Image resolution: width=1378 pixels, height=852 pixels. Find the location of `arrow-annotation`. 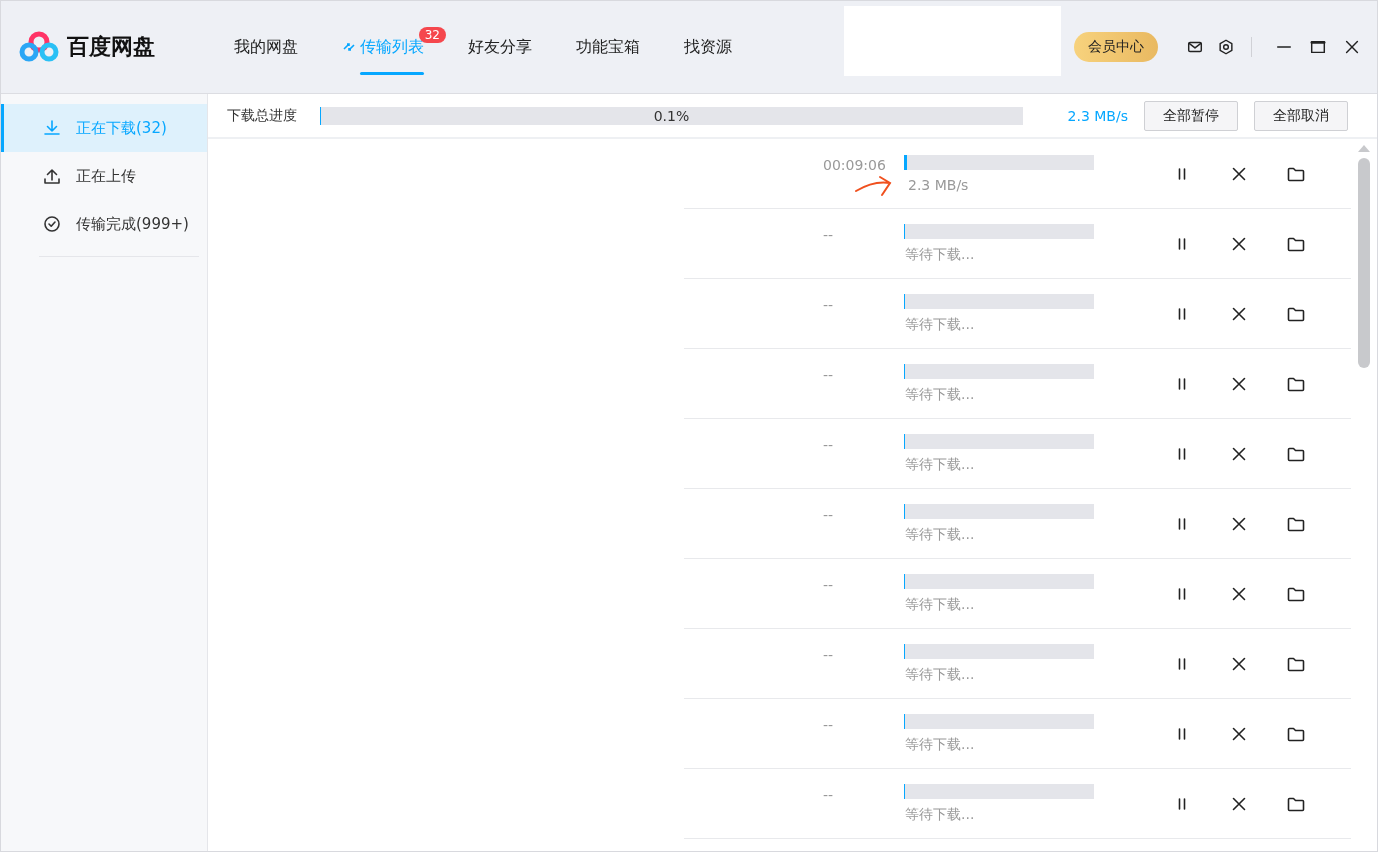

arrow-annotation is located at coordinates (874, 186).